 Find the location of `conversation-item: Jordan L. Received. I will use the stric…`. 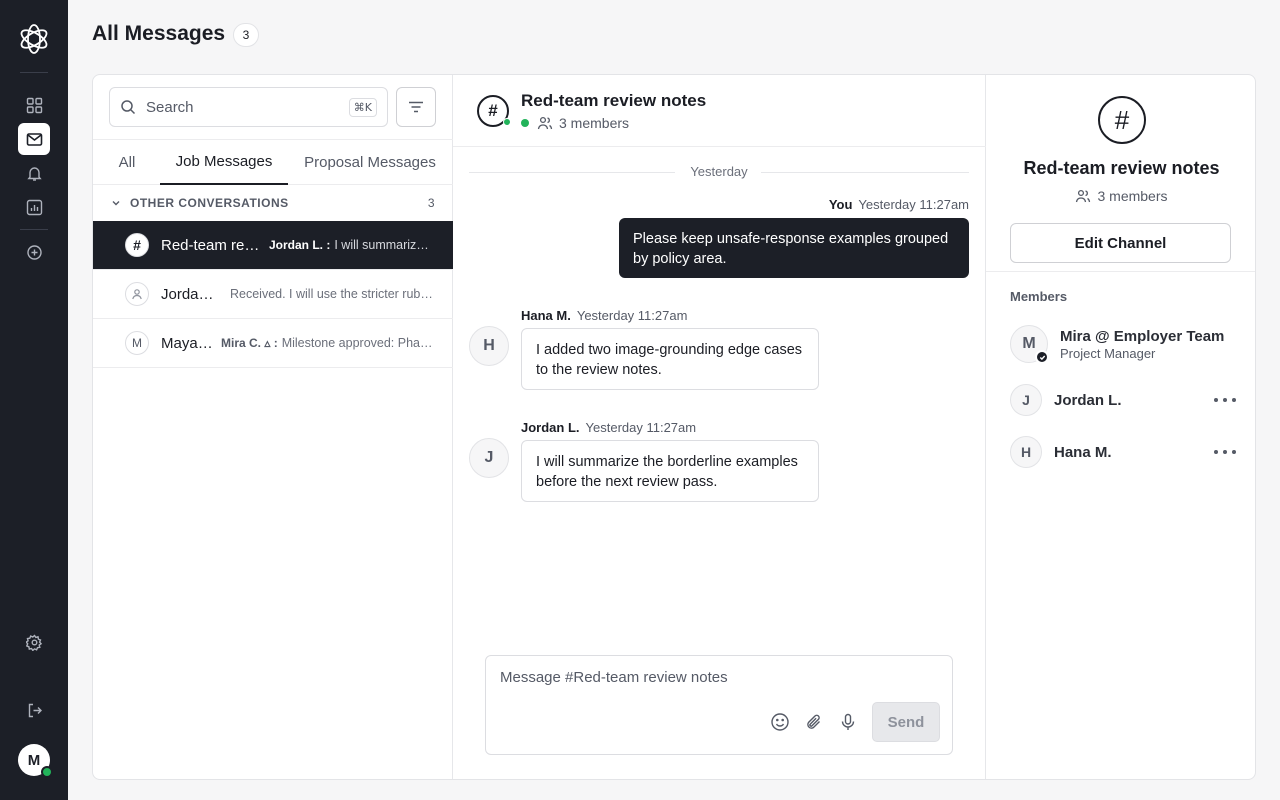

conversation-item: Jordan L. Received. I will use the stric… is located at coordinates (273, 294).